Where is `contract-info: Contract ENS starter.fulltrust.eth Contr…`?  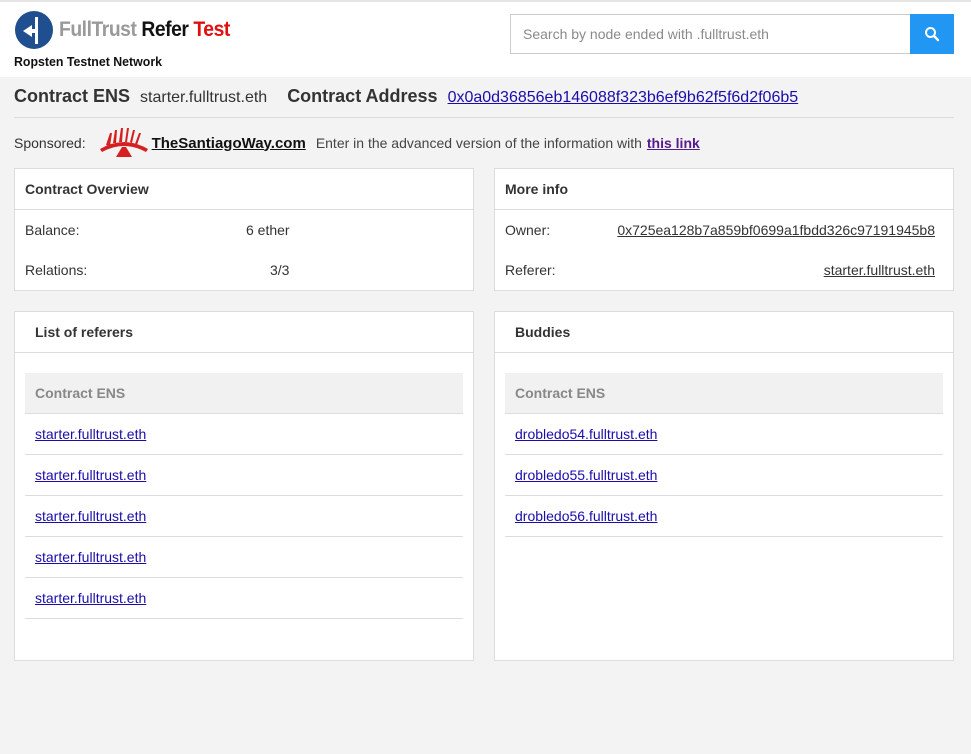 contract-info: Contract ENS starter.fulltrust.eth Contr… is located at coordinates (484, 102).